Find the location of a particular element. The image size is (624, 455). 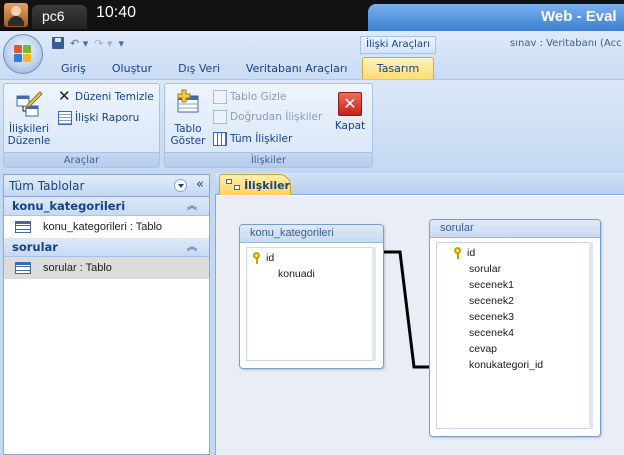

close-button: ✕ Kapat is located at coordinates (350, 112).